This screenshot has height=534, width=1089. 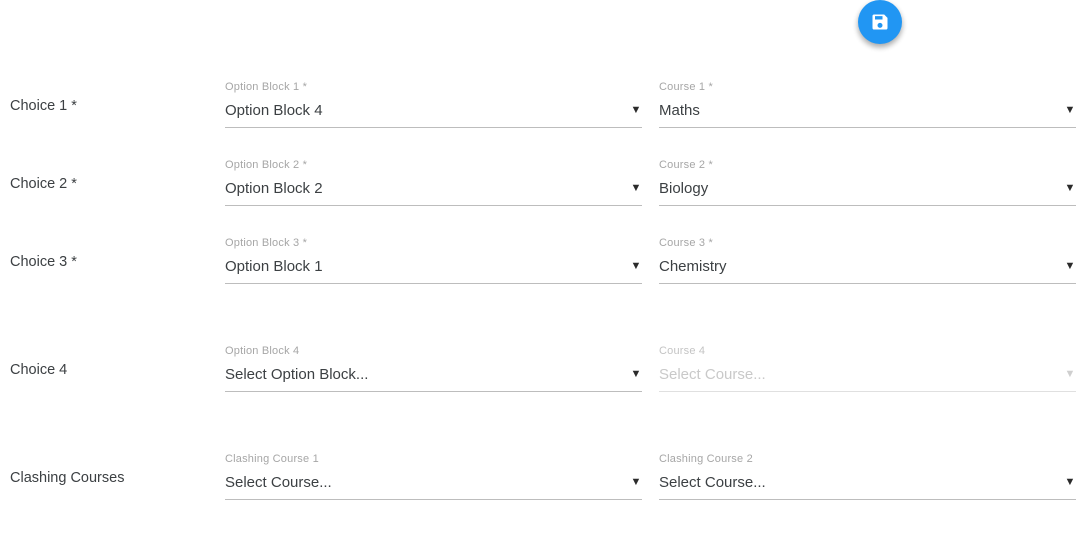 I want to click on select-course-4: Select Course... ▼, so click(x=867, y=378).